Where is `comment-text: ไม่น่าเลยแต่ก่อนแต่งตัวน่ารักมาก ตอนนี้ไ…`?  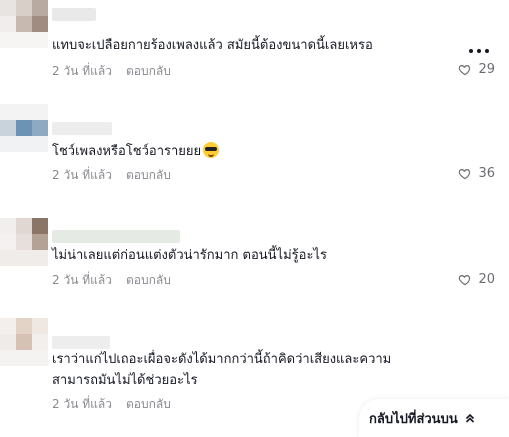 comment-text: ไม่น่าเลยแต่ก่อนแต่งตัวน่ารักมาก ตอนนี้ไ… is located at coordinates (189, 255).